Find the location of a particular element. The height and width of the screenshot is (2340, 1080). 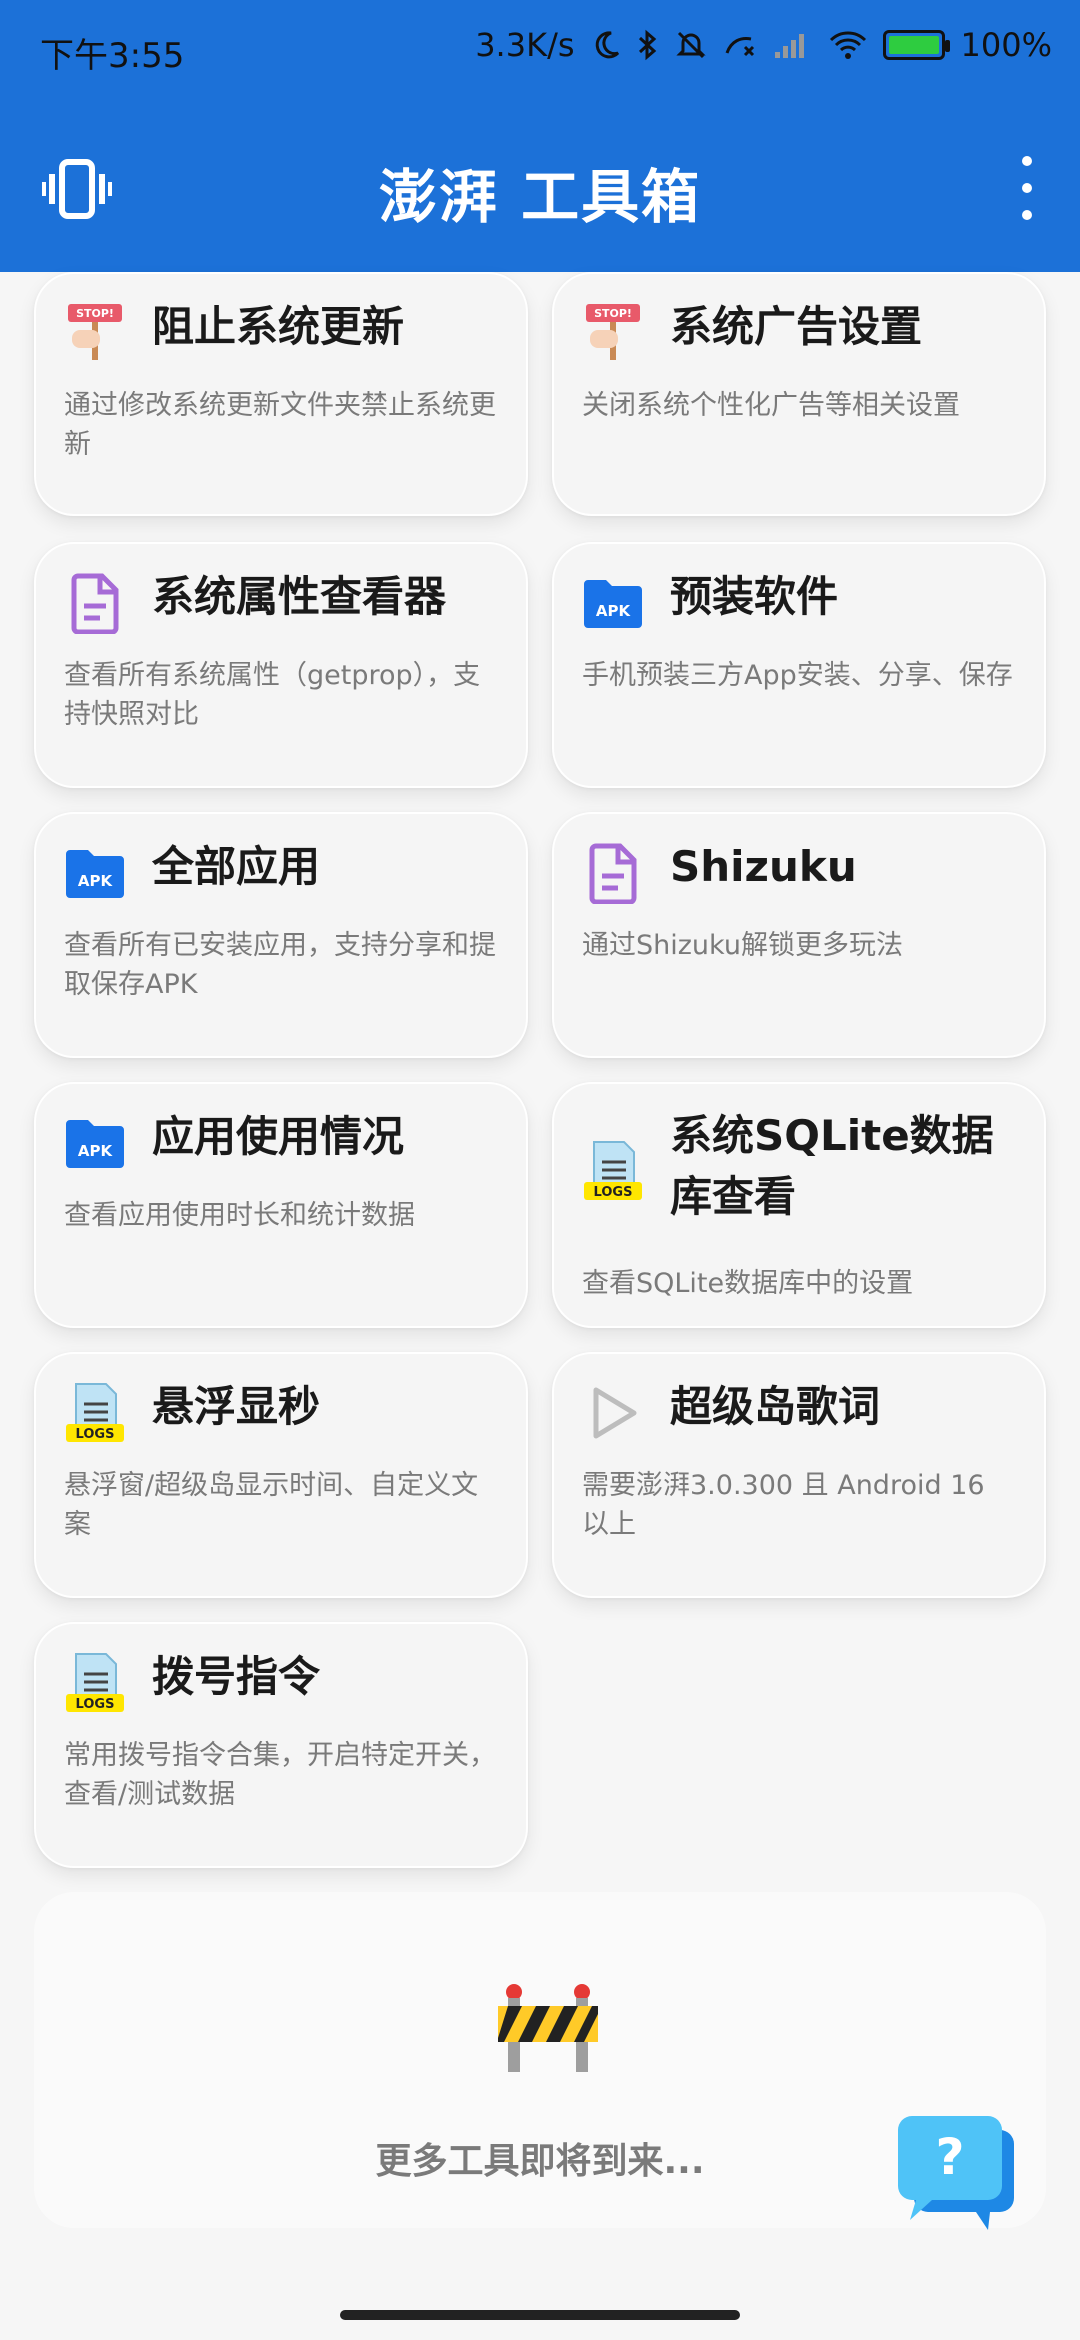

card-all-apps: APK 全部应用 查看所有已安装应用，支持分享和提取保存APK is located at coordinates (281, 935).